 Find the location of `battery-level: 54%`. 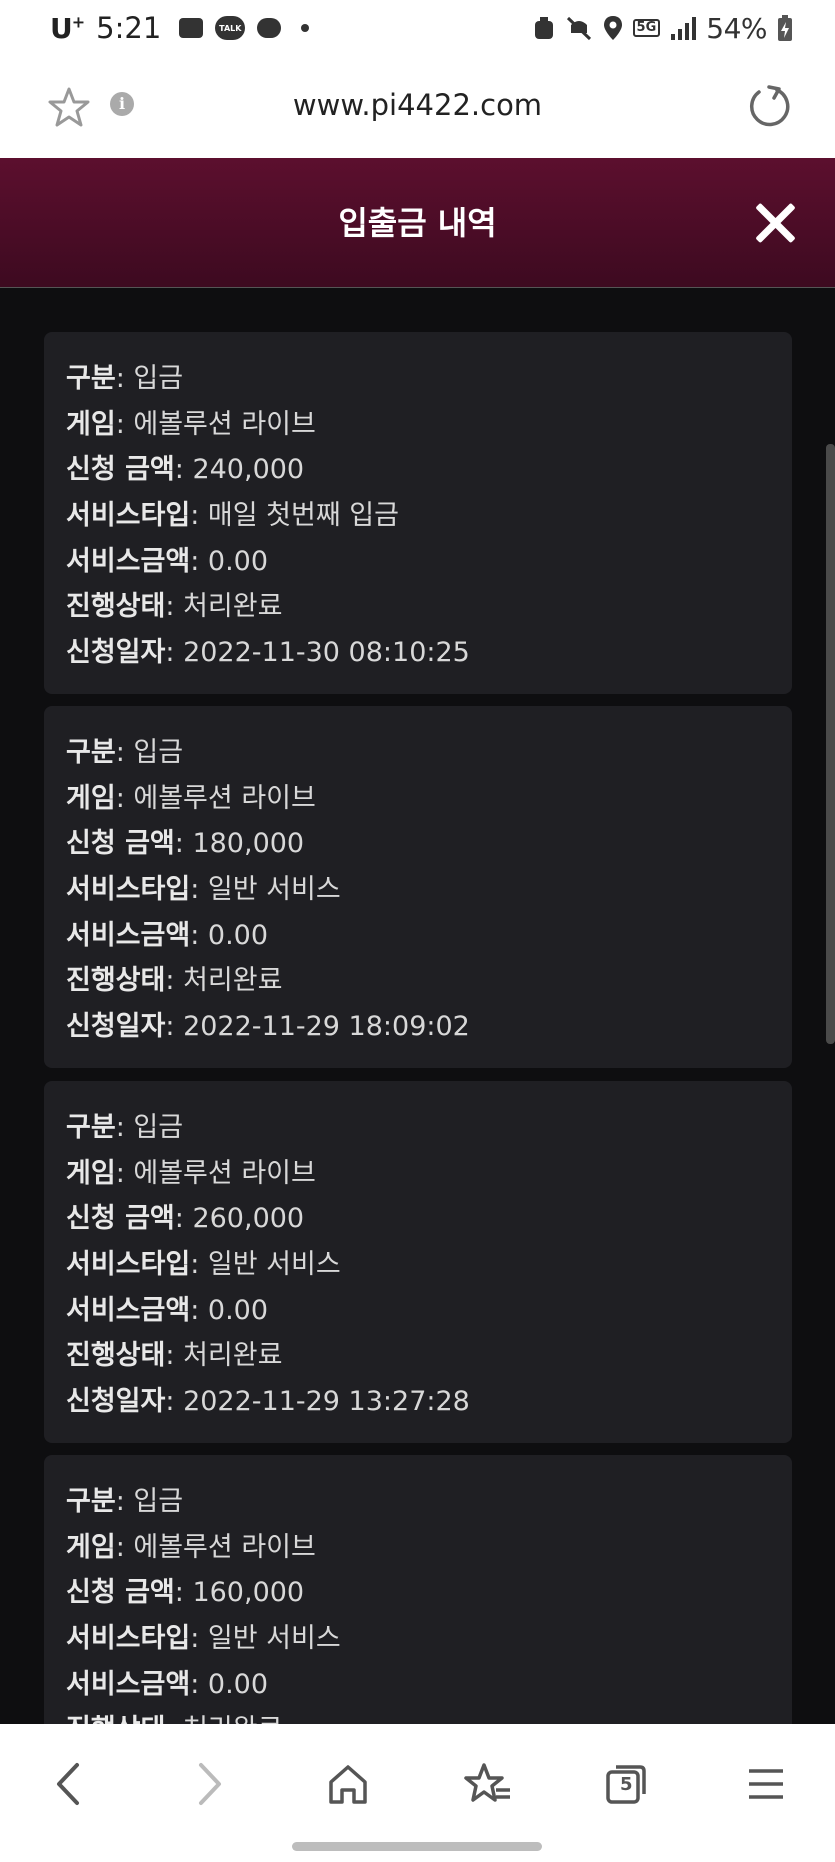

battery-level: 54% is located at coordinates (736, 28).